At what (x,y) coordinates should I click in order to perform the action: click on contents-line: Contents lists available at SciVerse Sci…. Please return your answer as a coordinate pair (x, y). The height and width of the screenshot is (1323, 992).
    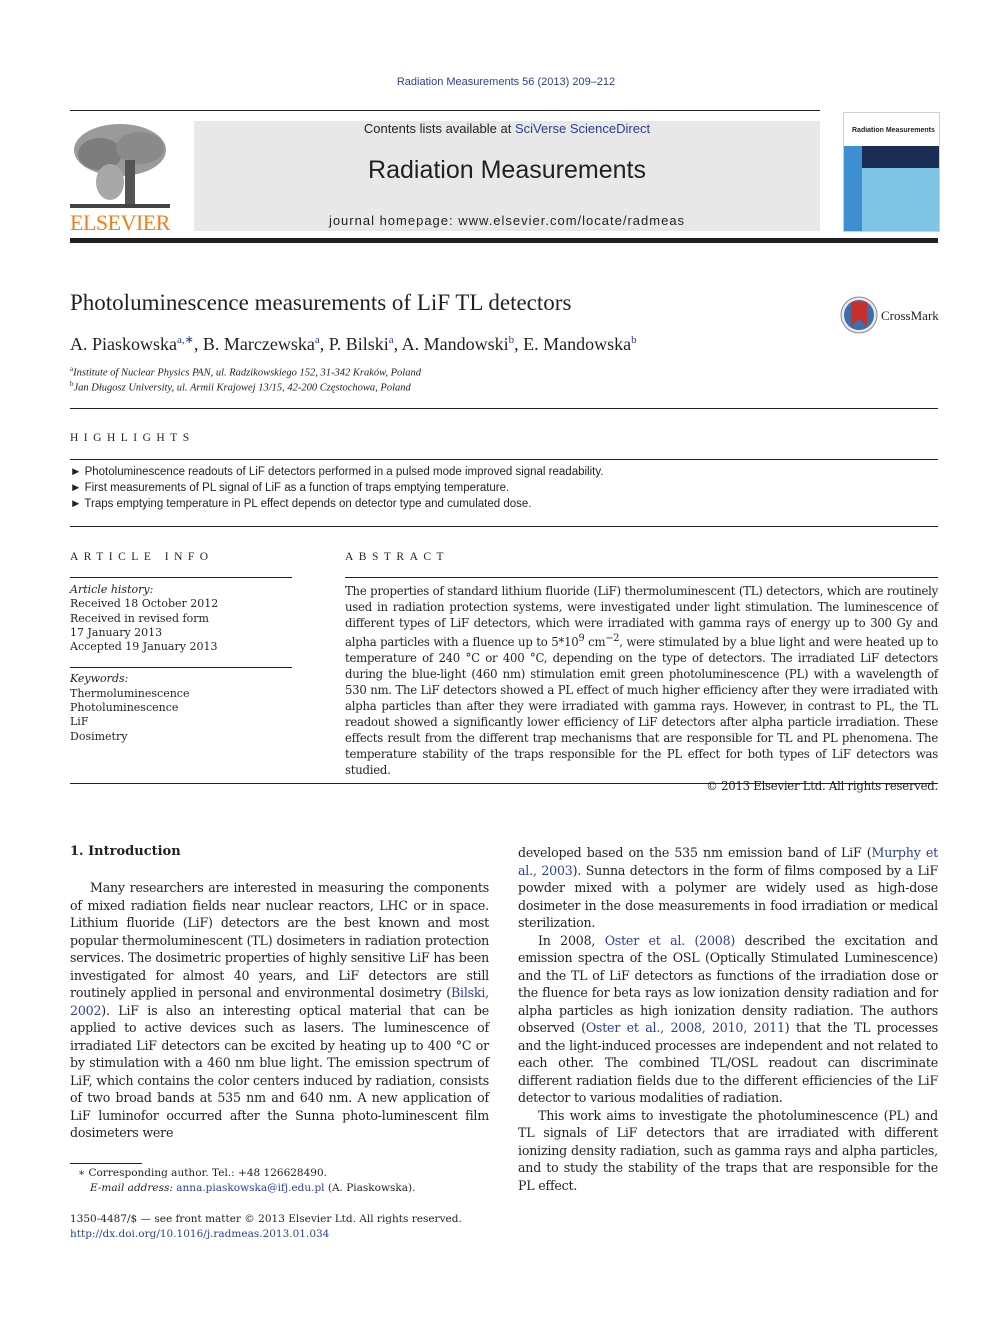
    Looking at the image, I should click on (507, 128).